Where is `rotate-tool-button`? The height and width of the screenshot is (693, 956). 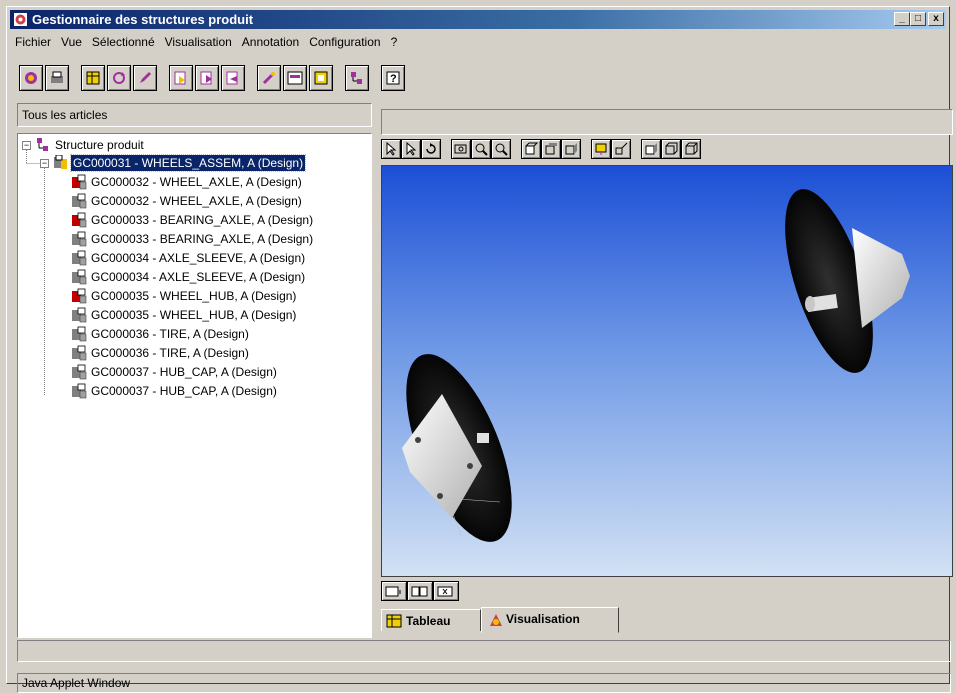 rotate-tool-button is located at coordinates (431, 149).